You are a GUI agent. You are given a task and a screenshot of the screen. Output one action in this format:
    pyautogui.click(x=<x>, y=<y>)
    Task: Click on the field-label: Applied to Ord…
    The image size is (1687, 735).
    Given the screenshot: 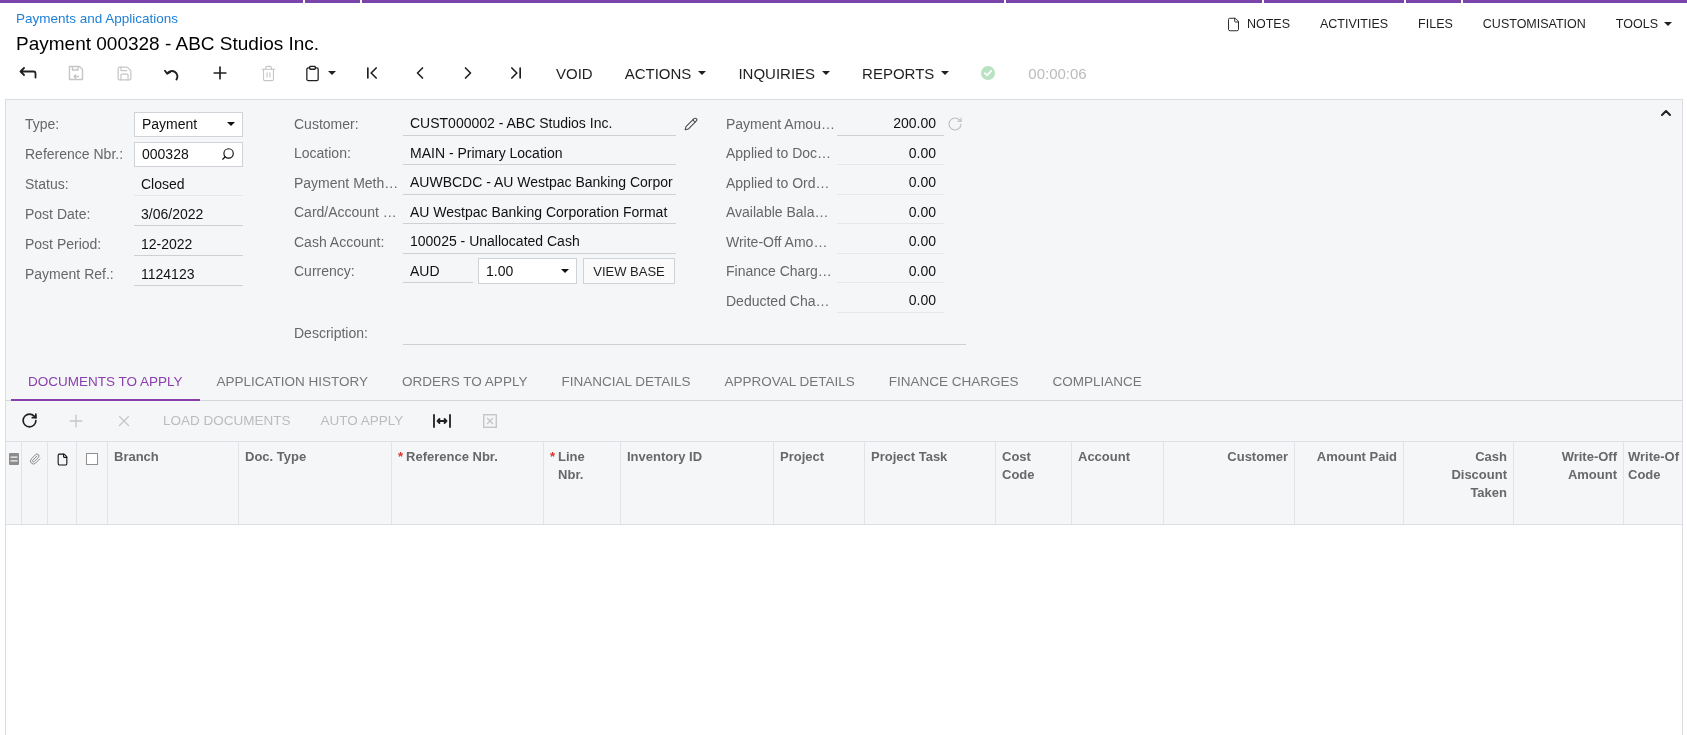 What is the action you would take?
    pyautogui.click(x=778, y=182)
    